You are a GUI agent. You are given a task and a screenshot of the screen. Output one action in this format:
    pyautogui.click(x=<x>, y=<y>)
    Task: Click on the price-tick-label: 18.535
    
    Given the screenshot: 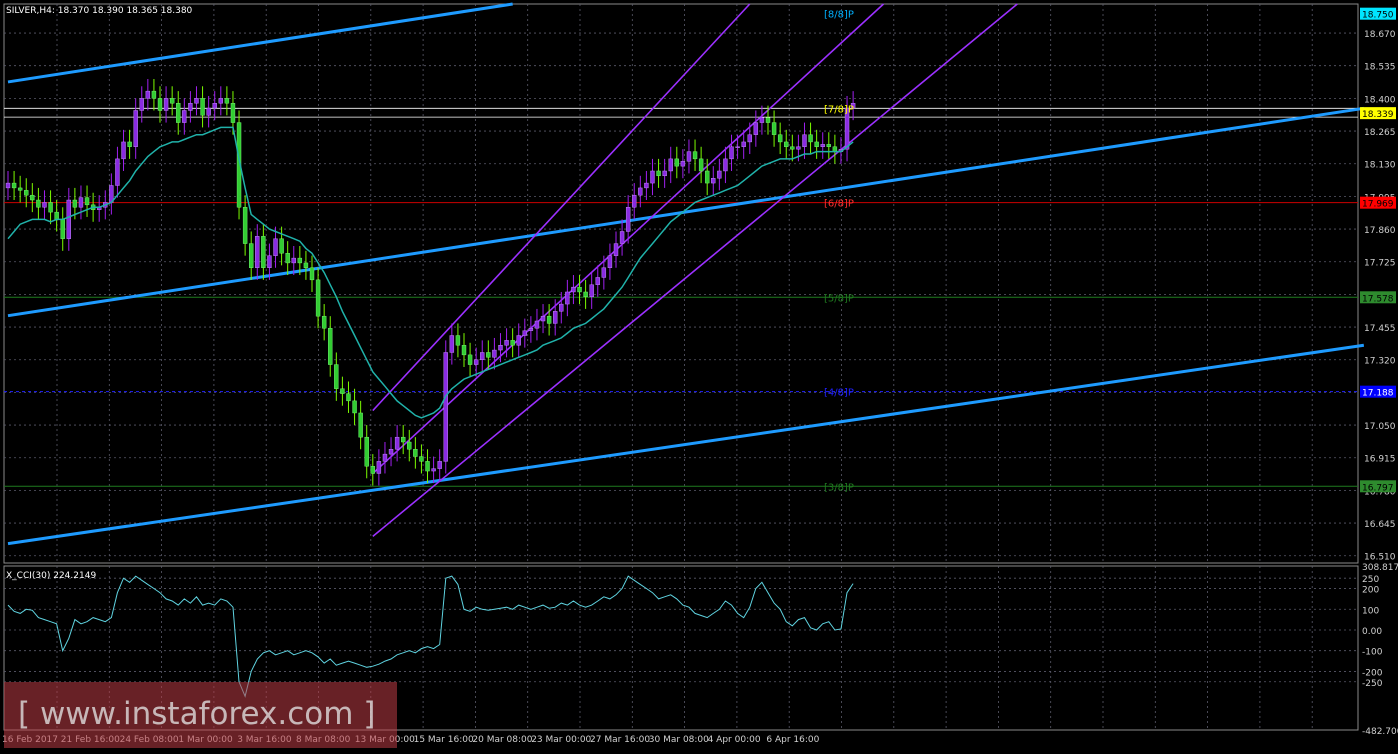 What is the action you would take?
    pyautogui.click(x=1380, y=68)
    